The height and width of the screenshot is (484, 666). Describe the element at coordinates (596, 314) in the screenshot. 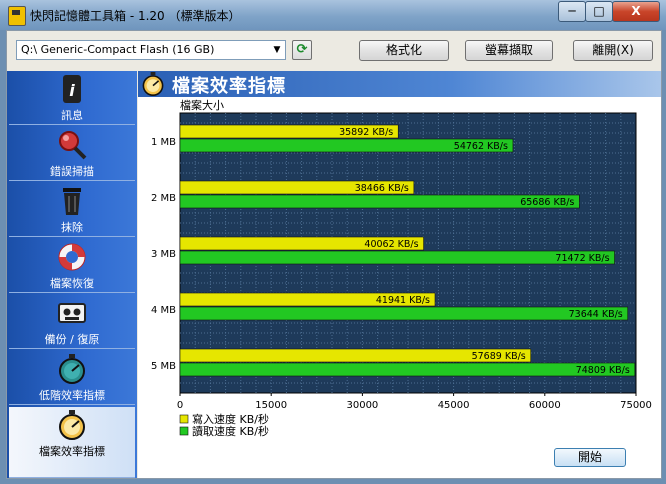

I see `bar-value-label: 73644 KB/s` at that location.